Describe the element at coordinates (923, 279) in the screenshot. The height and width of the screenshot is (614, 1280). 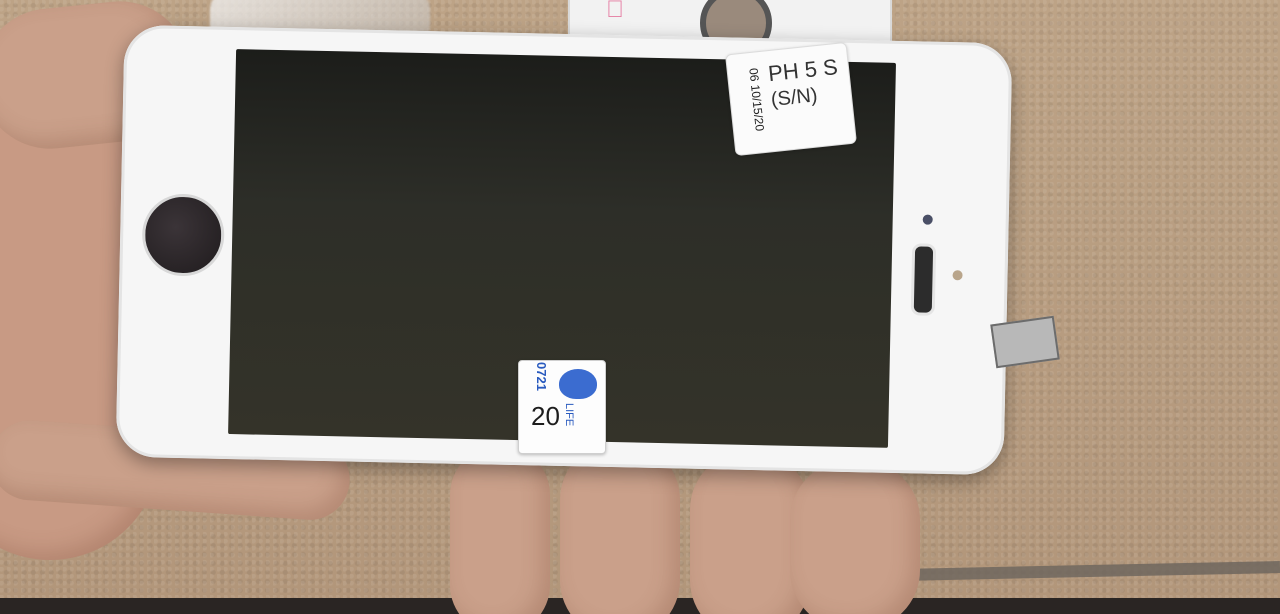
I see `earpiece-speaker` at that location.